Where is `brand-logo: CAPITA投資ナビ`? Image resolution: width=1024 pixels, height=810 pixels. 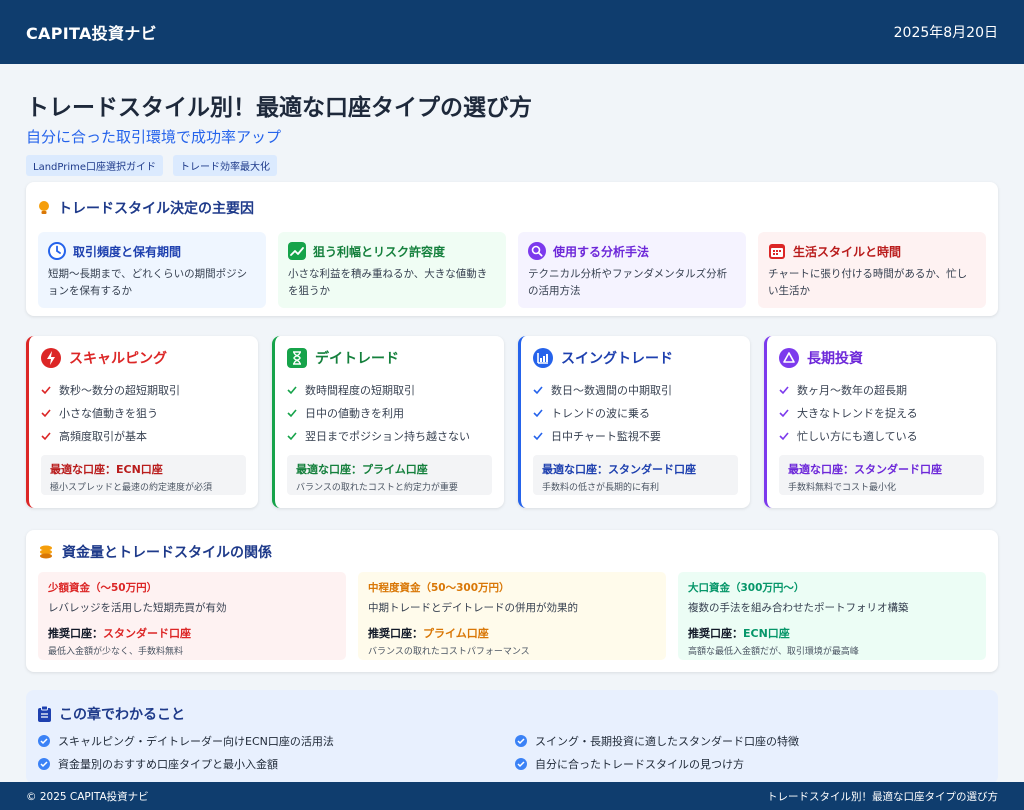 brand-logo: CAPITA投資ナビ is located at coordinates (91, 32).